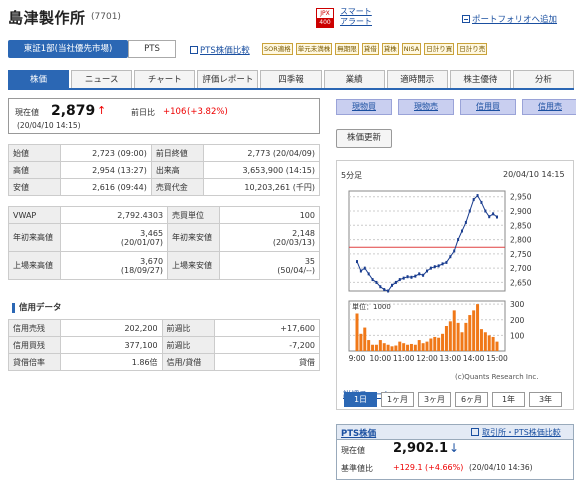  I want to click on smart-alert-line1: スマート, so click(356, 12).